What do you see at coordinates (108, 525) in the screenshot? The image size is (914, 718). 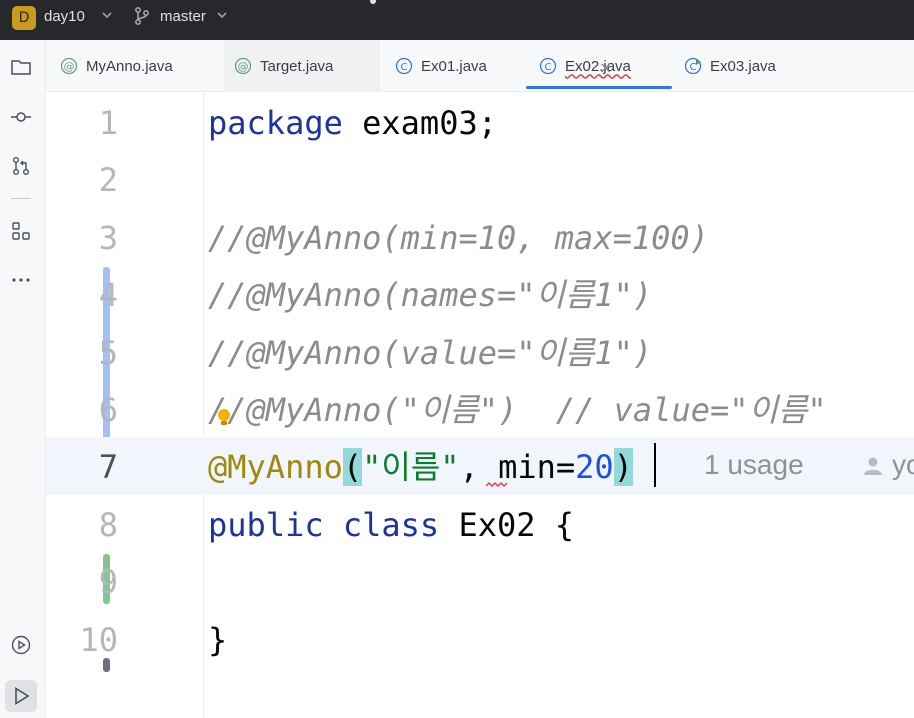 I see `line-number: 8` at bounding box center [108, 525].